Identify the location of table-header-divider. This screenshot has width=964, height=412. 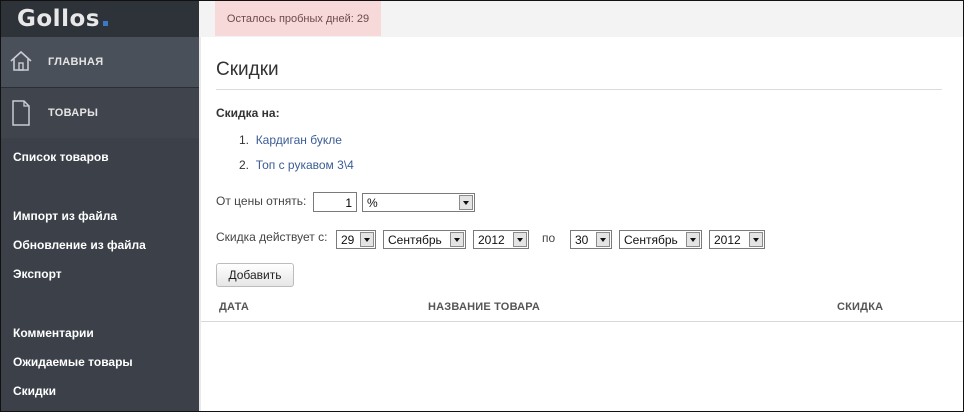
(582, 321).